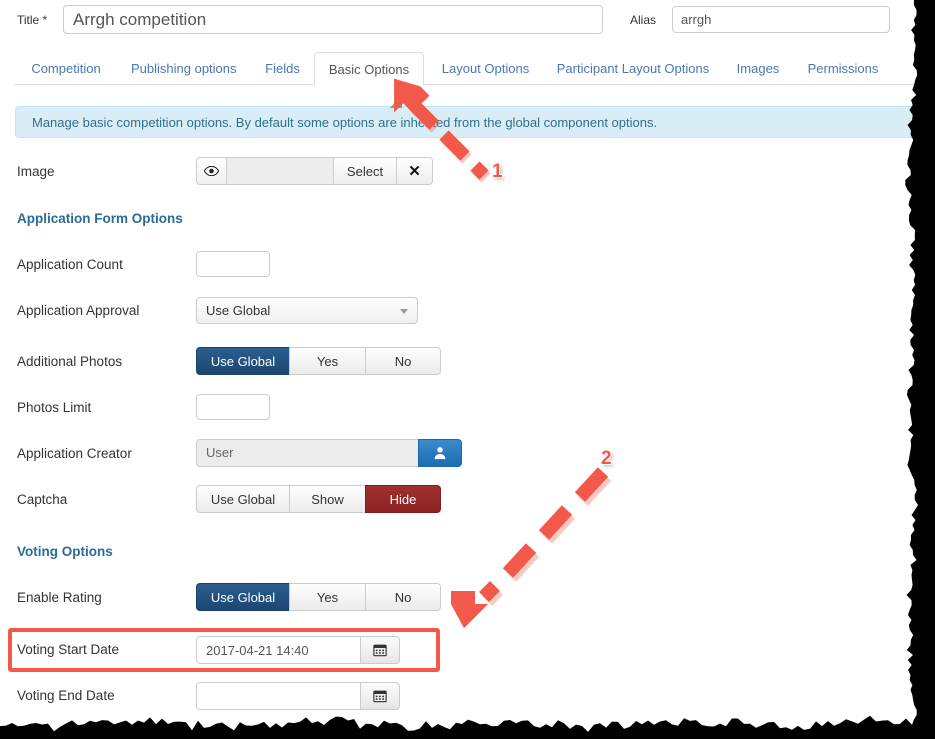 The width and height of the screenshot is (935, 739). Describe the element at coordinates (238, 310) in the screenshot. I see `application-approval-value: Use Global` at that location.